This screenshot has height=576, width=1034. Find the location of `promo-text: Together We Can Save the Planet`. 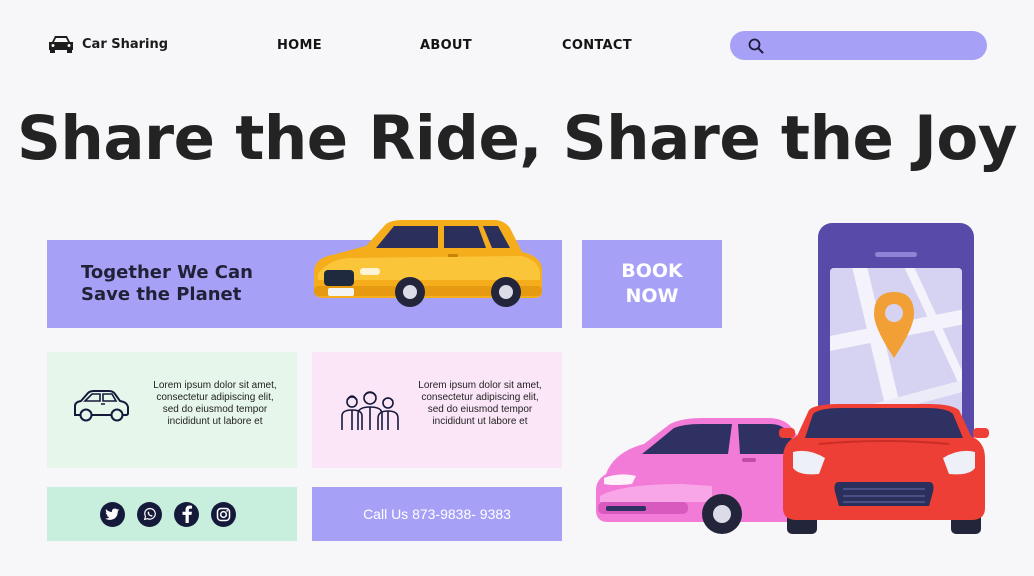

promo-text: Together We Can Save the Planet is located at coordinates (167, 284).